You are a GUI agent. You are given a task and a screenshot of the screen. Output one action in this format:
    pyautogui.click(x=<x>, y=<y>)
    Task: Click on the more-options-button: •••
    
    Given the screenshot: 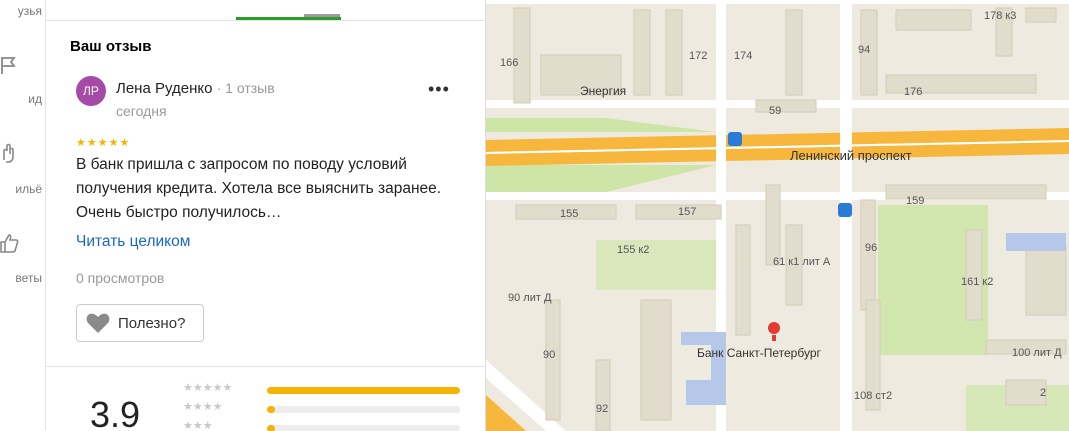 What is the action you would take?
    pyautogui.click(x=439, y=89)
    